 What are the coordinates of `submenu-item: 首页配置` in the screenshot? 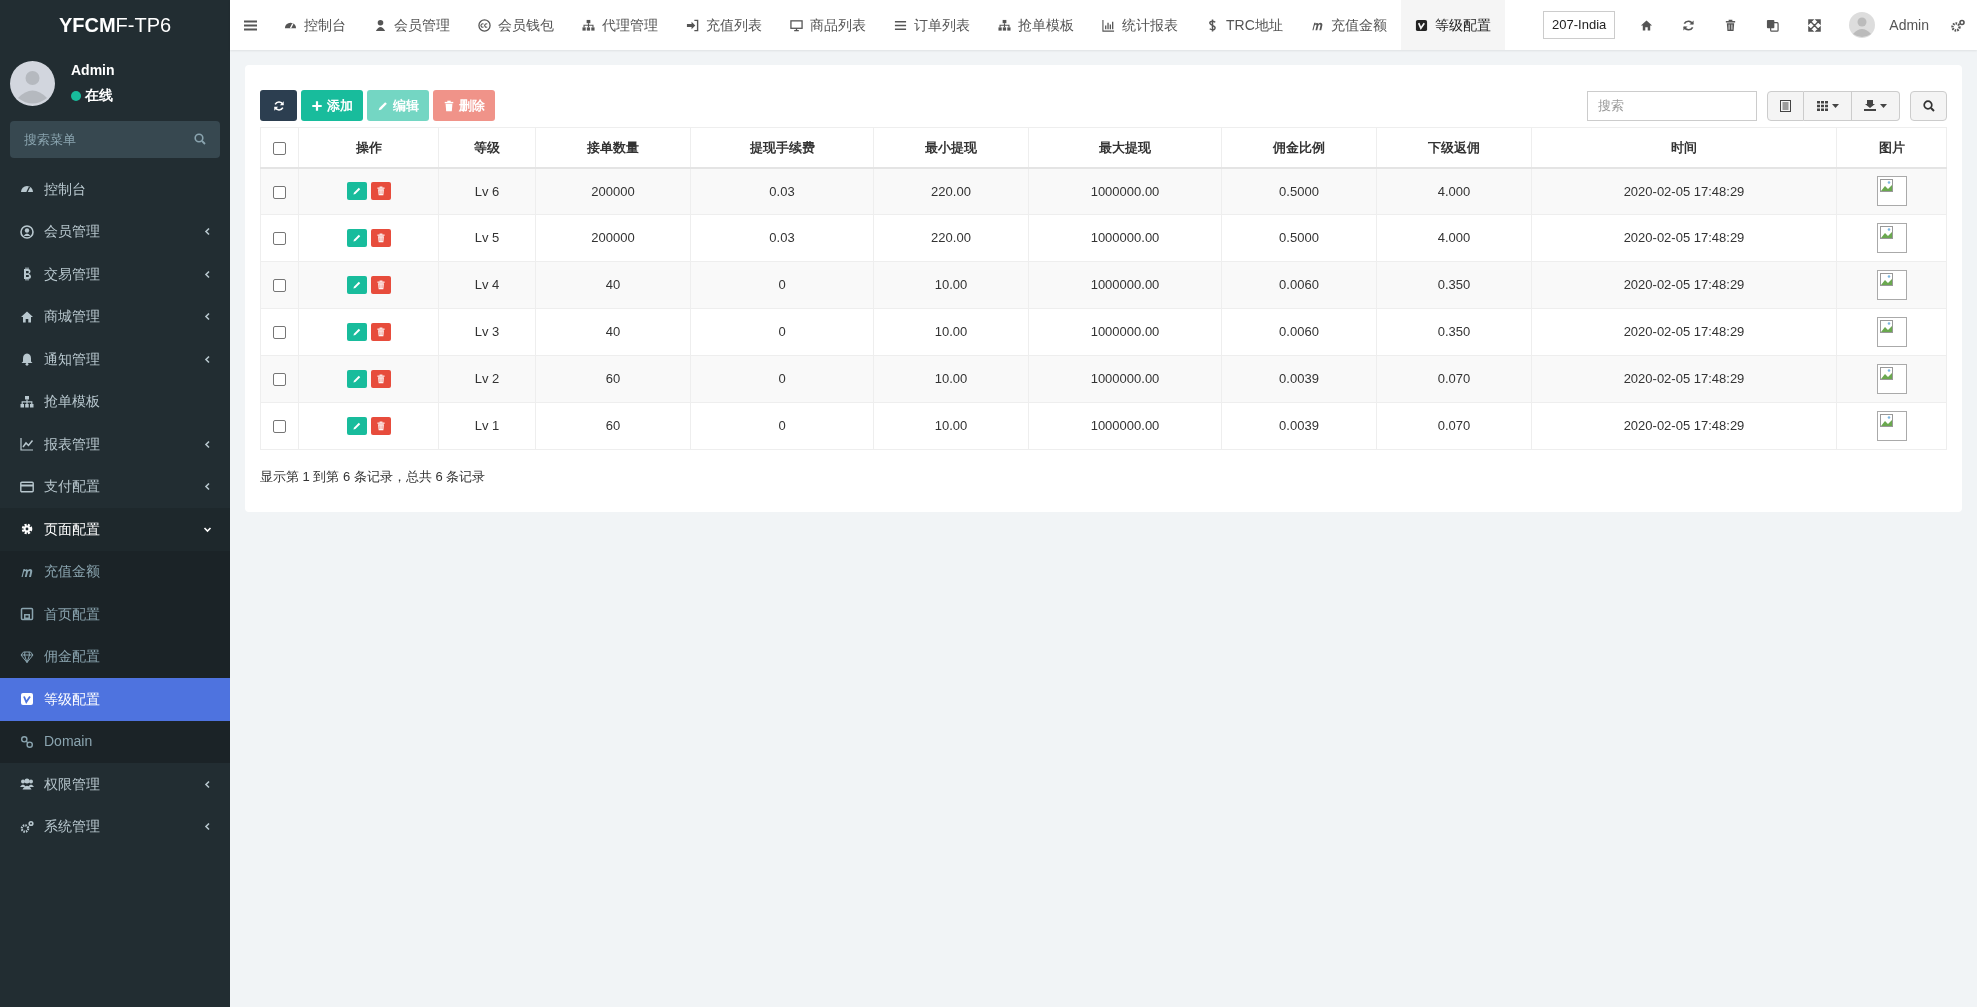 It's located at (115, 614).